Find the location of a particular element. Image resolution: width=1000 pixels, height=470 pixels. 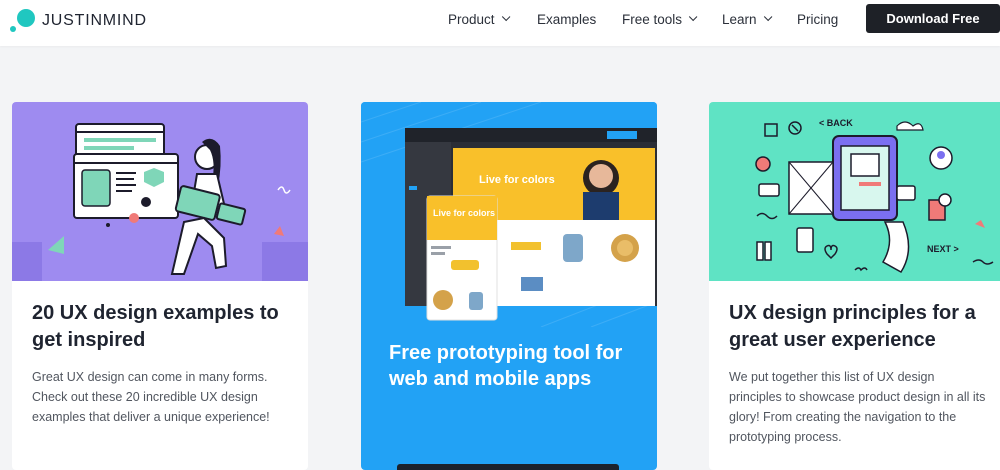

next-label: NEXT > is located at coordinates (943, 249).